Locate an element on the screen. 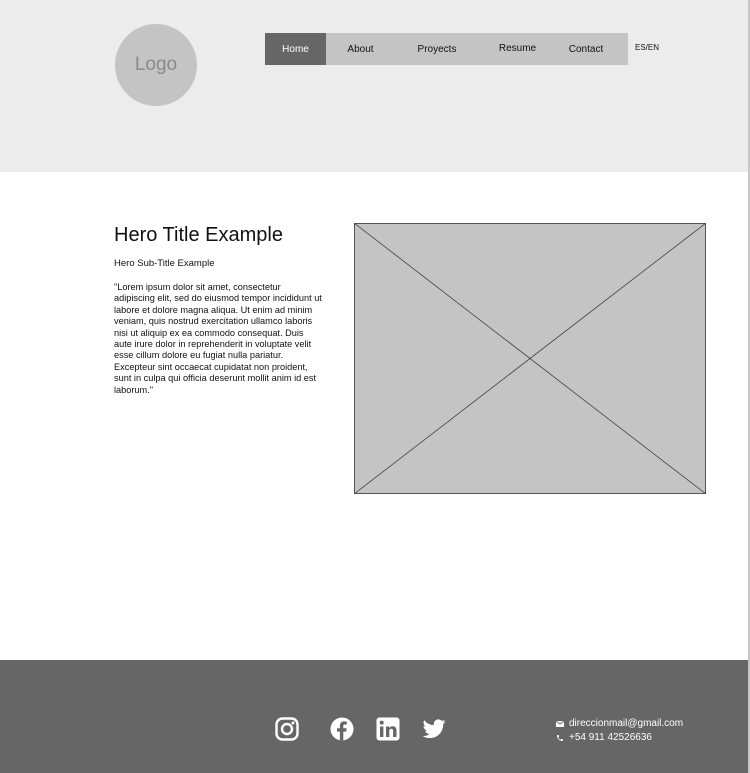 This screenshot has height=773, width=750. instagram-icon is located at coordinates (287, 729).